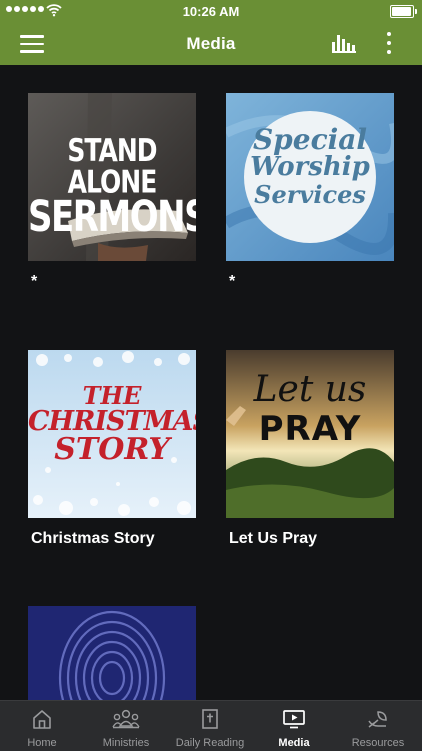 This screenshot has height=751, width=422. What do you see at coordinates (344, 43) in the screenshot?
I see `equalizer-icon` at bounding box center [344, 43].